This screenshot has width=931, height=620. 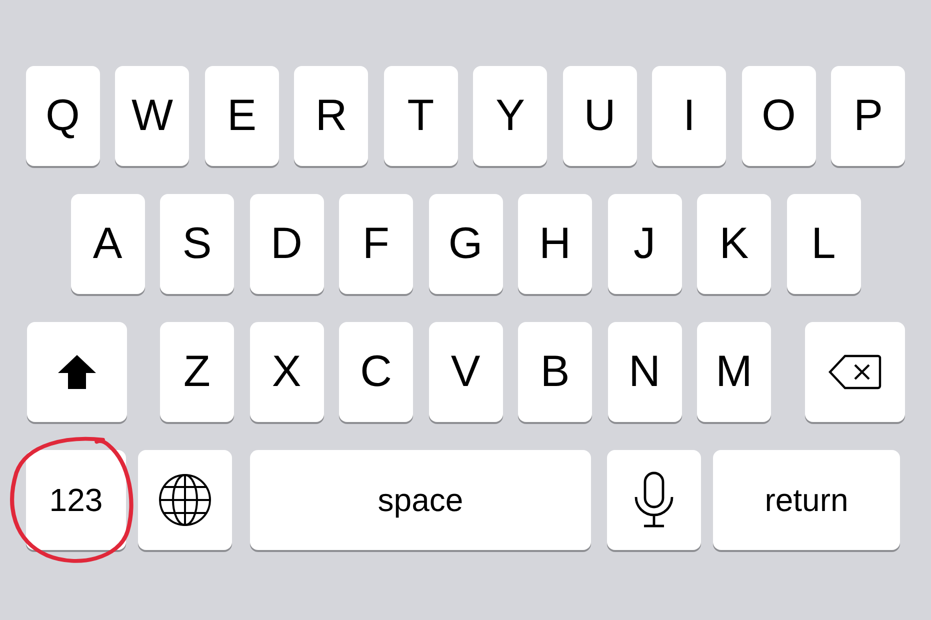 I want to click on letter-key: P, so click(x=868, y=116).